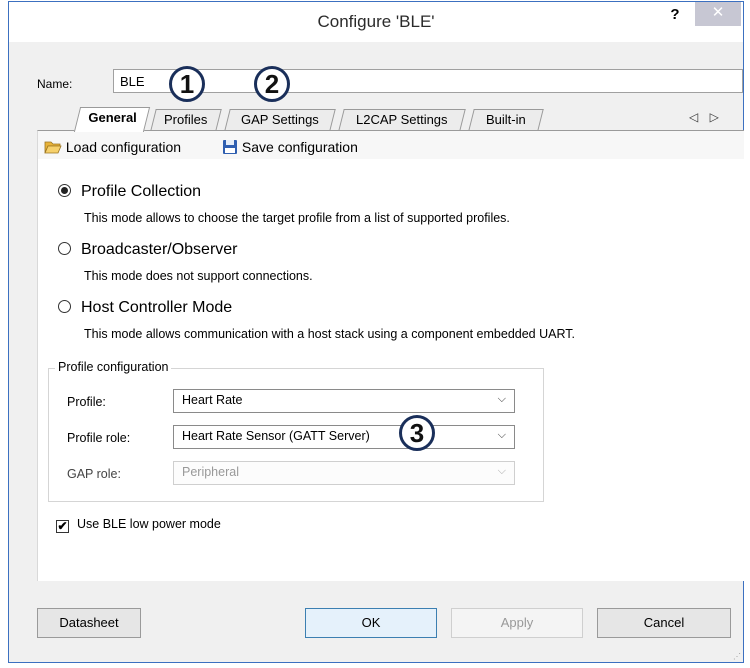 Image resolution: width=750 pixels, height=668 pixels. What do you see at coordinates (344, 473) in the screenshot?
I see `gap-role-select: Peripheral ⌵` at bounding box center [344, 473].